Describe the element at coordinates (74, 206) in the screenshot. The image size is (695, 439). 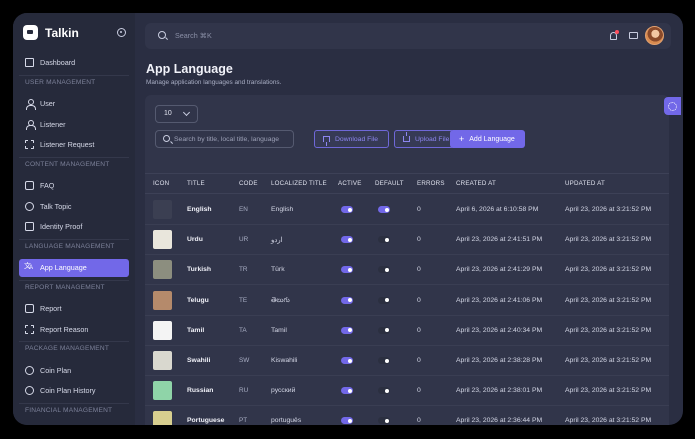
I see `sidebar-item-talk-topic: Talk Topic` at that location.